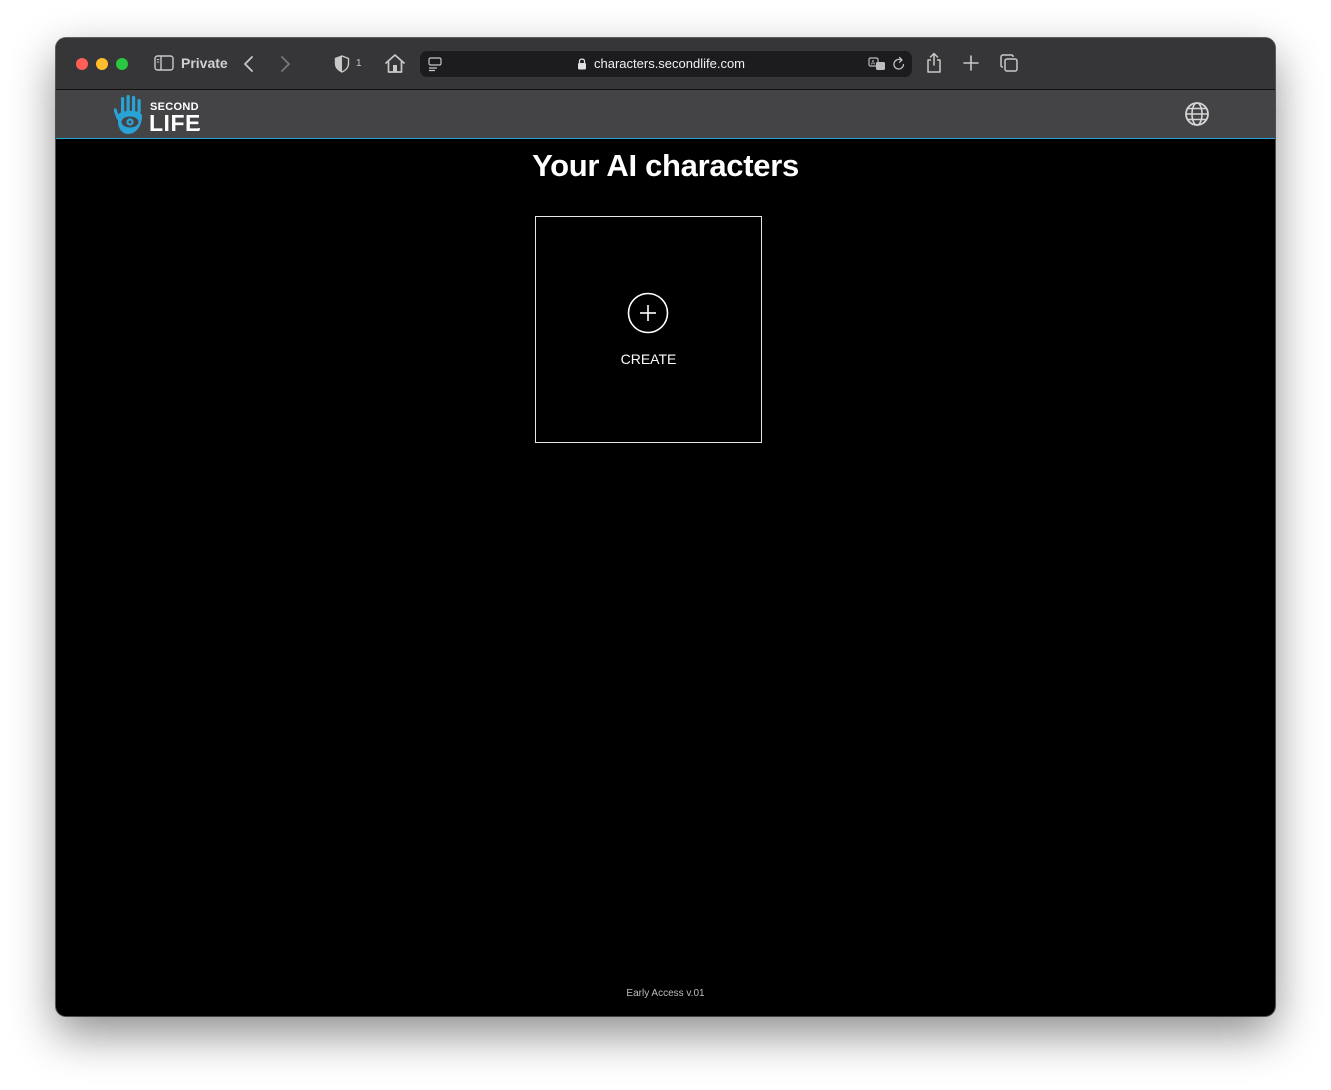 The image size is (1331, 1090). I want to click on browser-toolbar: Private 1 characters.secondlife.com A, so click(665, 64).